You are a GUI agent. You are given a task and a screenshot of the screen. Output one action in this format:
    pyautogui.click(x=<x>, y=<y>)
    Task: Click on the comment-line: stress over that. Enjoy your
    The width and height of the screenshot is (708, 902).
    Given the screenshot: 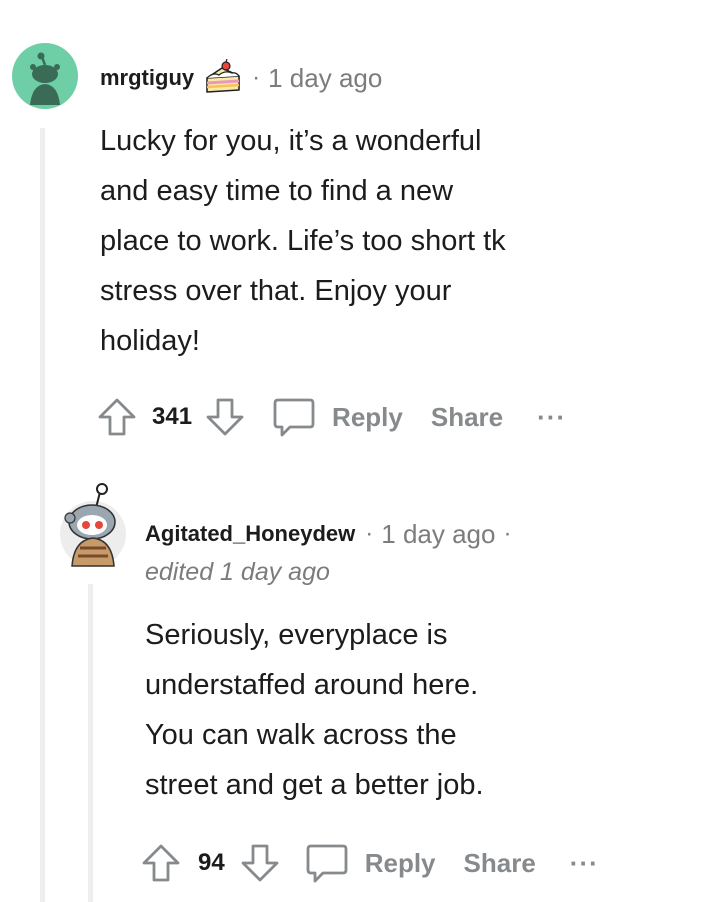 What is the action you would take?
    pyautogui.click(x=276, y=291)
    